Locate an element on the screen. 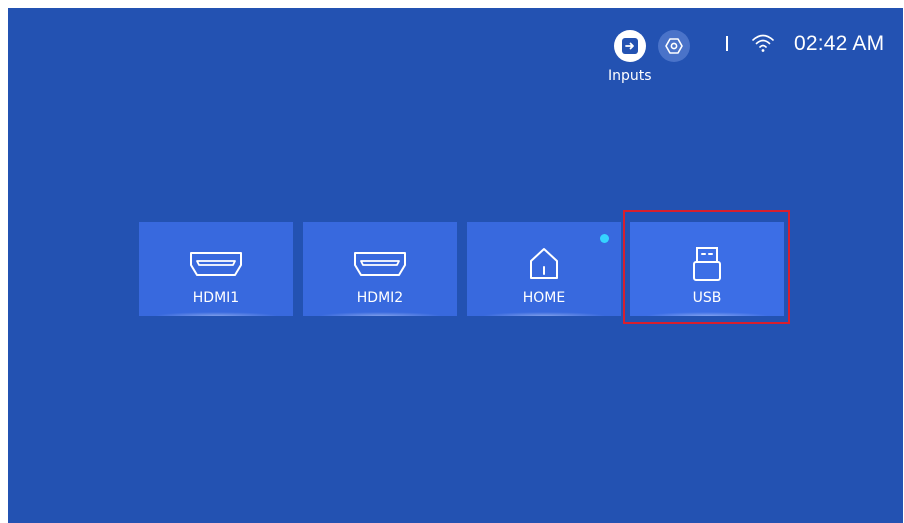  source-tile-home: HOME is located at coordinates (544, 269).